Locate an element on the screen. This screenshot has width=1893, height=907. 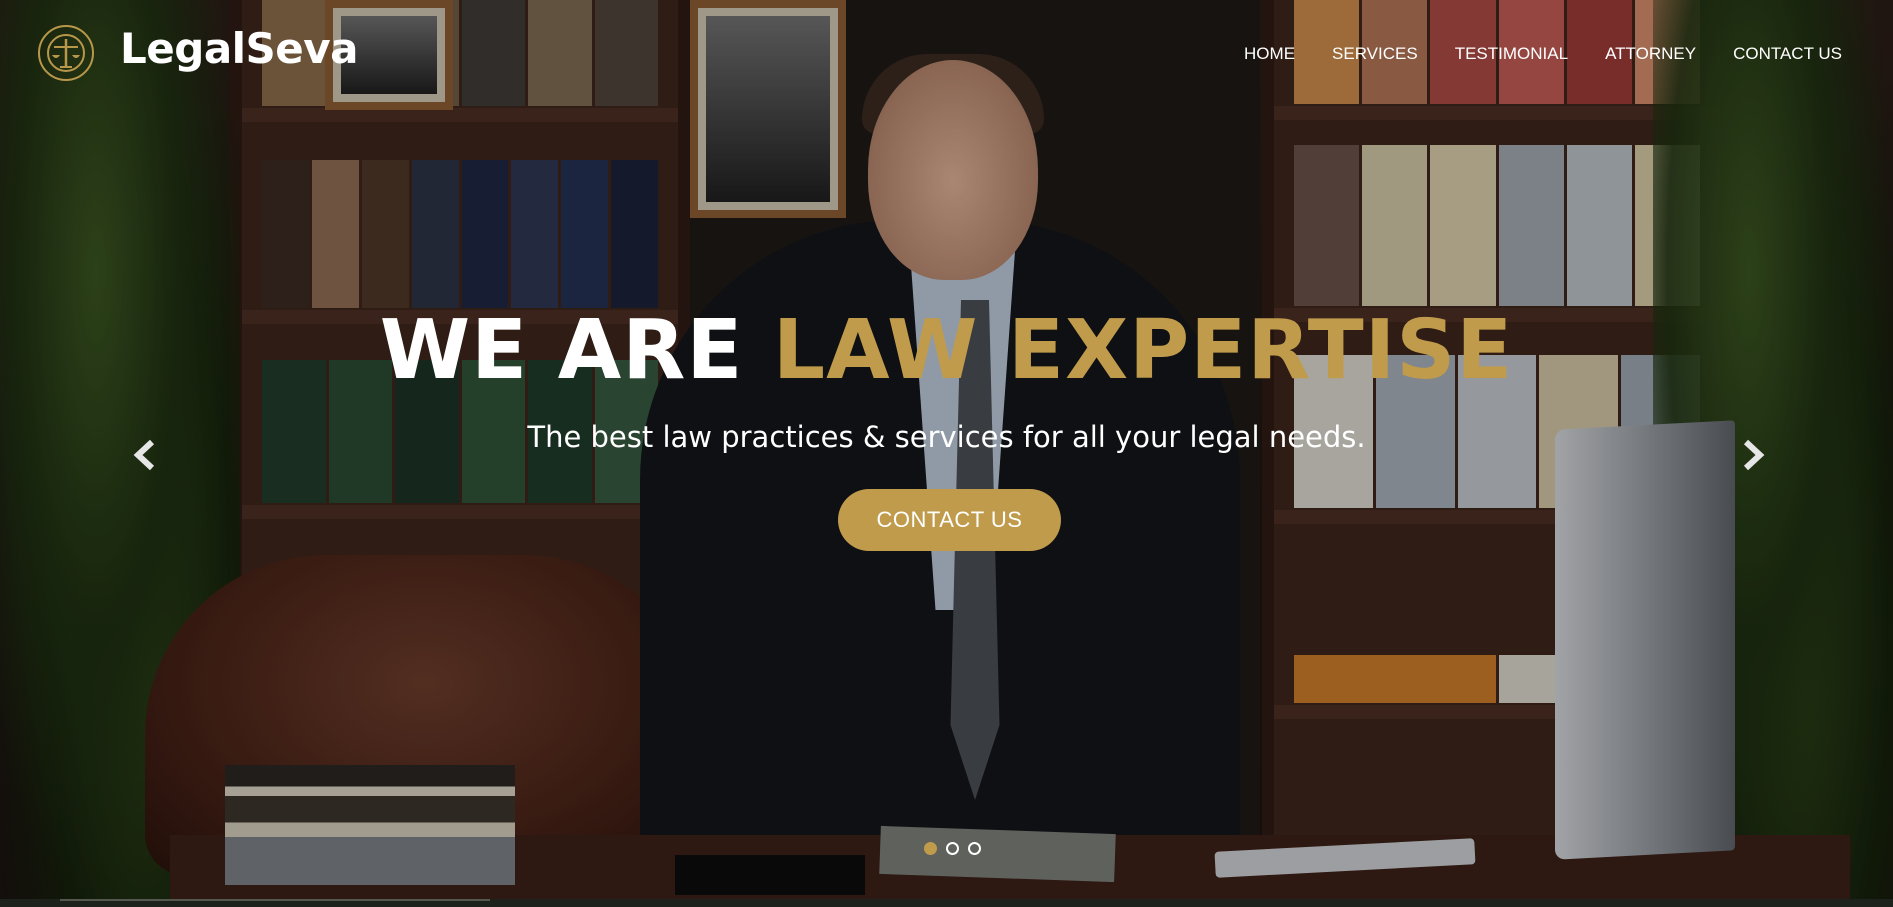
hero-title: WE ARE LAW EXPERTISE is located at coordinates (946, 351).